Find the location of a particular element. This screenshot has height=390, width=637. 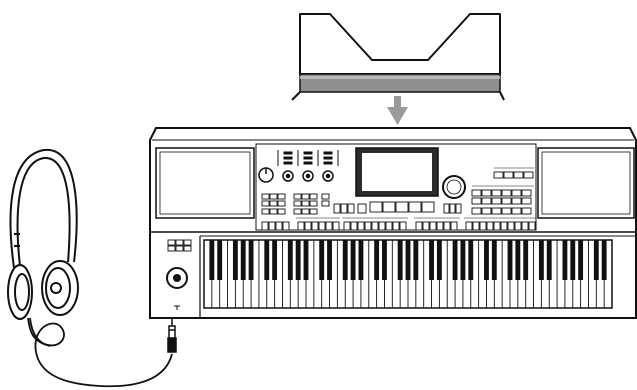

headphones is located at coordinates (43, 234).